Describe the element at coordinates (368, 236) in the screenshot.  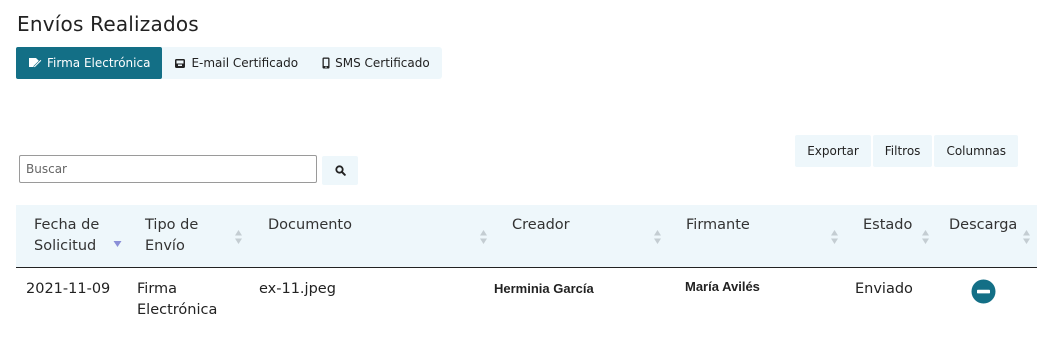
I see `column-header-documento: Documento` at that location.